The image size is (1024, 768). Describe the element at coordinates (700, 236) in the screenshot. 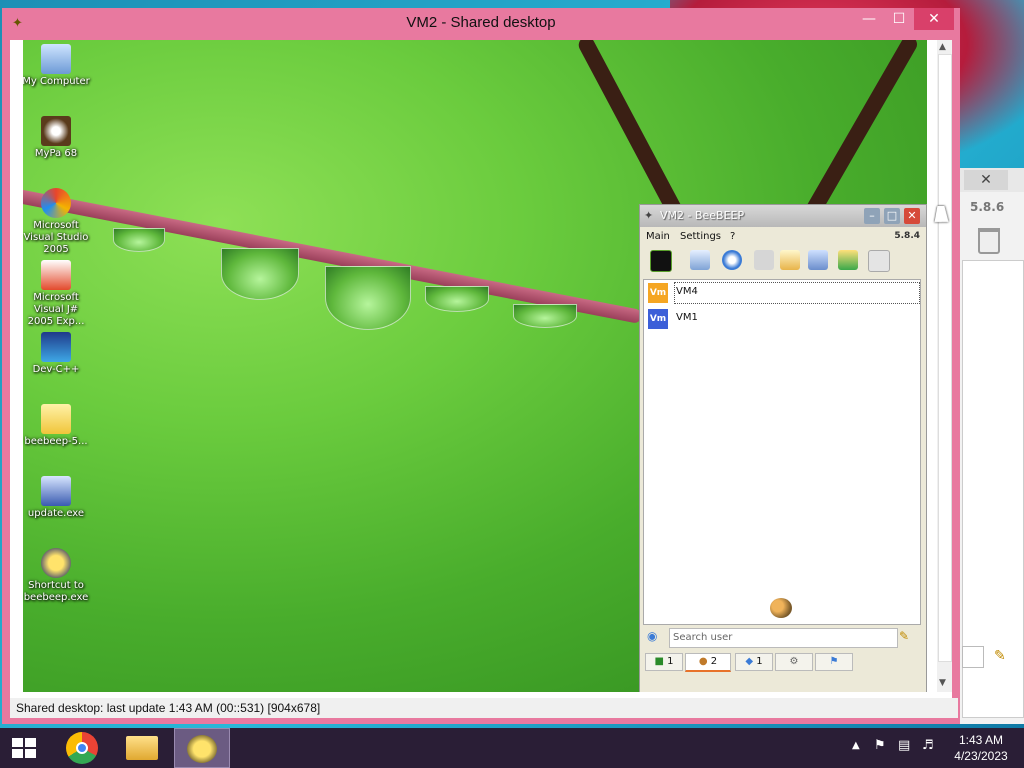

I see `menu-settings: Settings` at that location.